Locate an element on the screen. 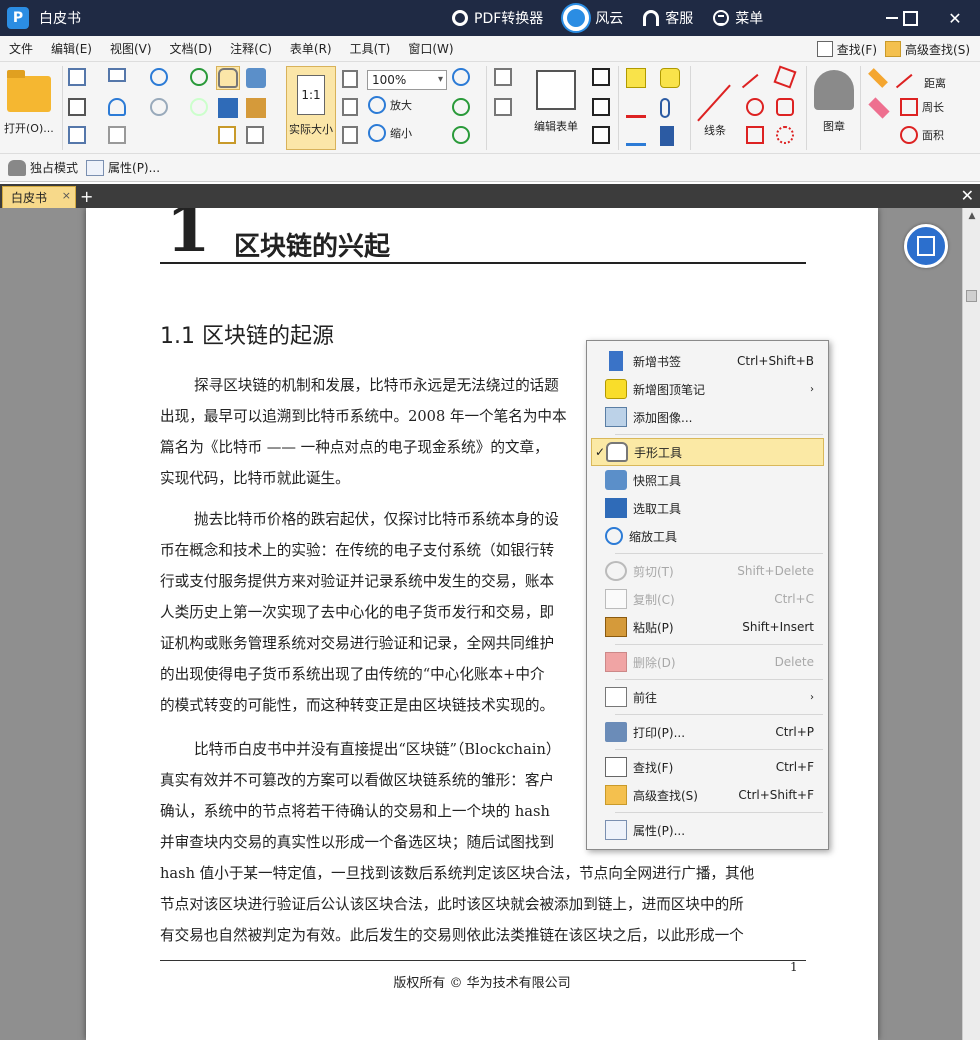 The image size is (980, 1040). perimeter-button: 周长 is located at coordinates (922, 107).